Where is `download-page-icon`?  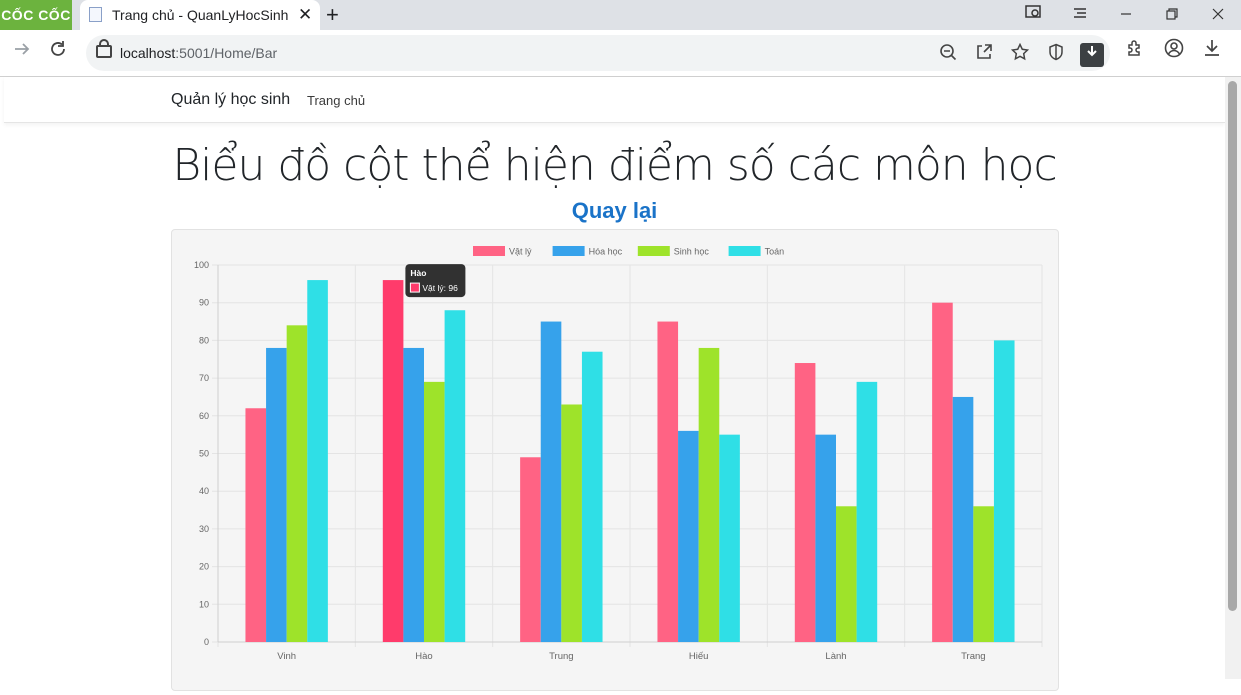 download-page-icon is located at coordinates (1092, 55).